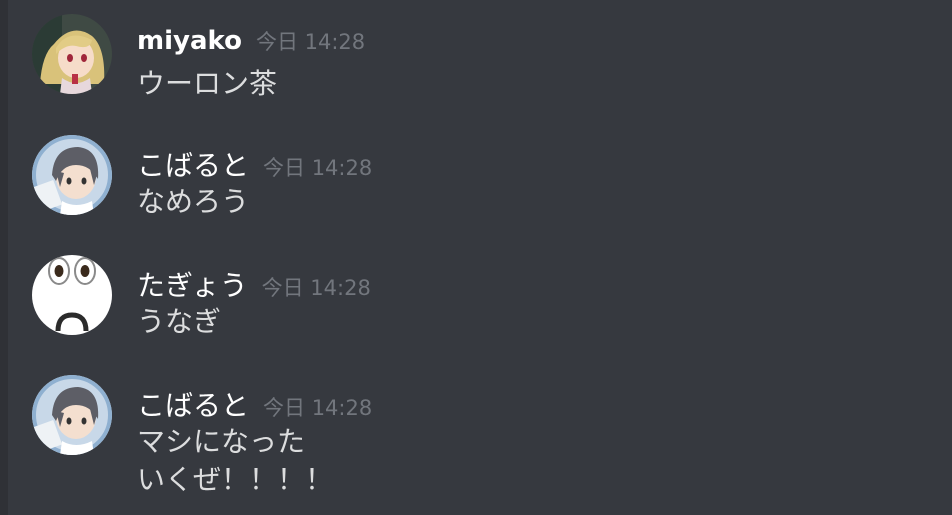 This screenshot has width=952, height=515. Describe the element at coordinates (221, 441) in the screenshot. I see `message-text: マシになった` at that location.